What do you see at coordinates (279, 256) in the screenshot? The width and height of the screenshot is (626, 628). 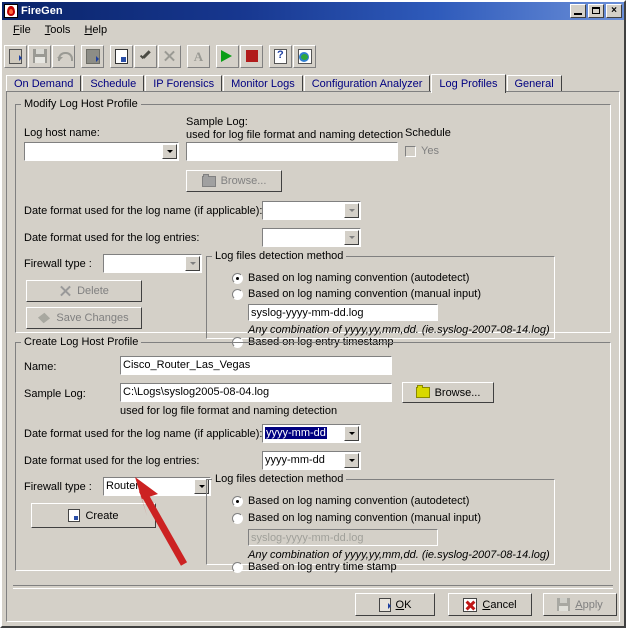 I see `modify-detection-legend: Log files detection method` at bounding box center [279, 256].